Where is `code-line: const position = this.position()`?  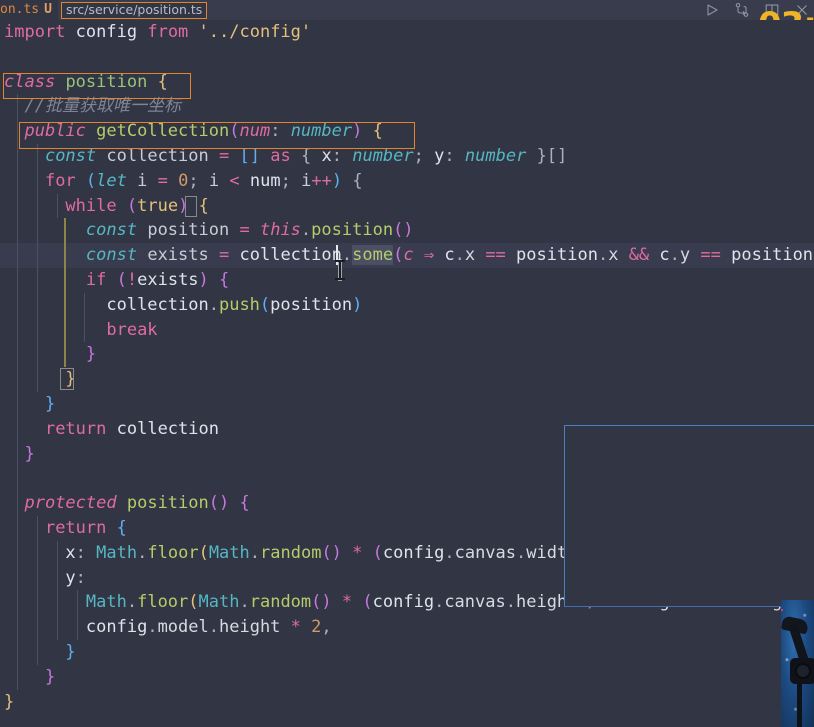
code-line: const position = this.position() is located at coordinates (407, 231).